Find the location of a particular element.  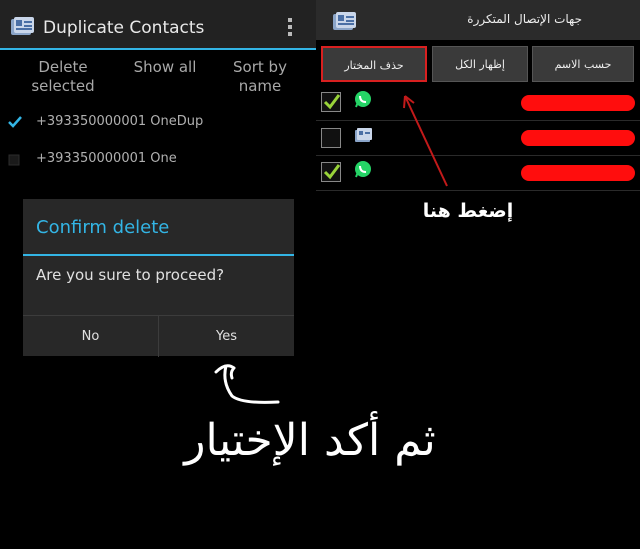

confirm-instruction-text: ثم أكد الإختيار is located at coordinates (310, 440).